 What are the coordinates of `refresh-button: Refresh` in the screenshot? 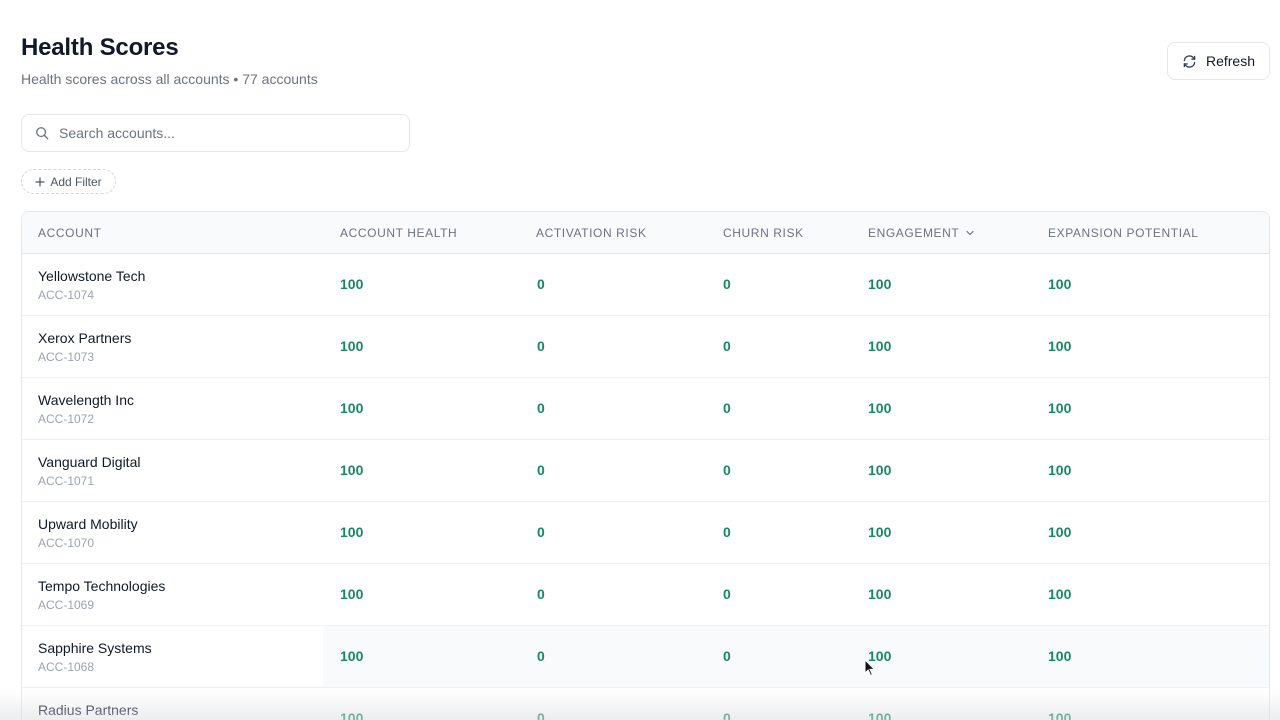 It's located at (1218, 61).